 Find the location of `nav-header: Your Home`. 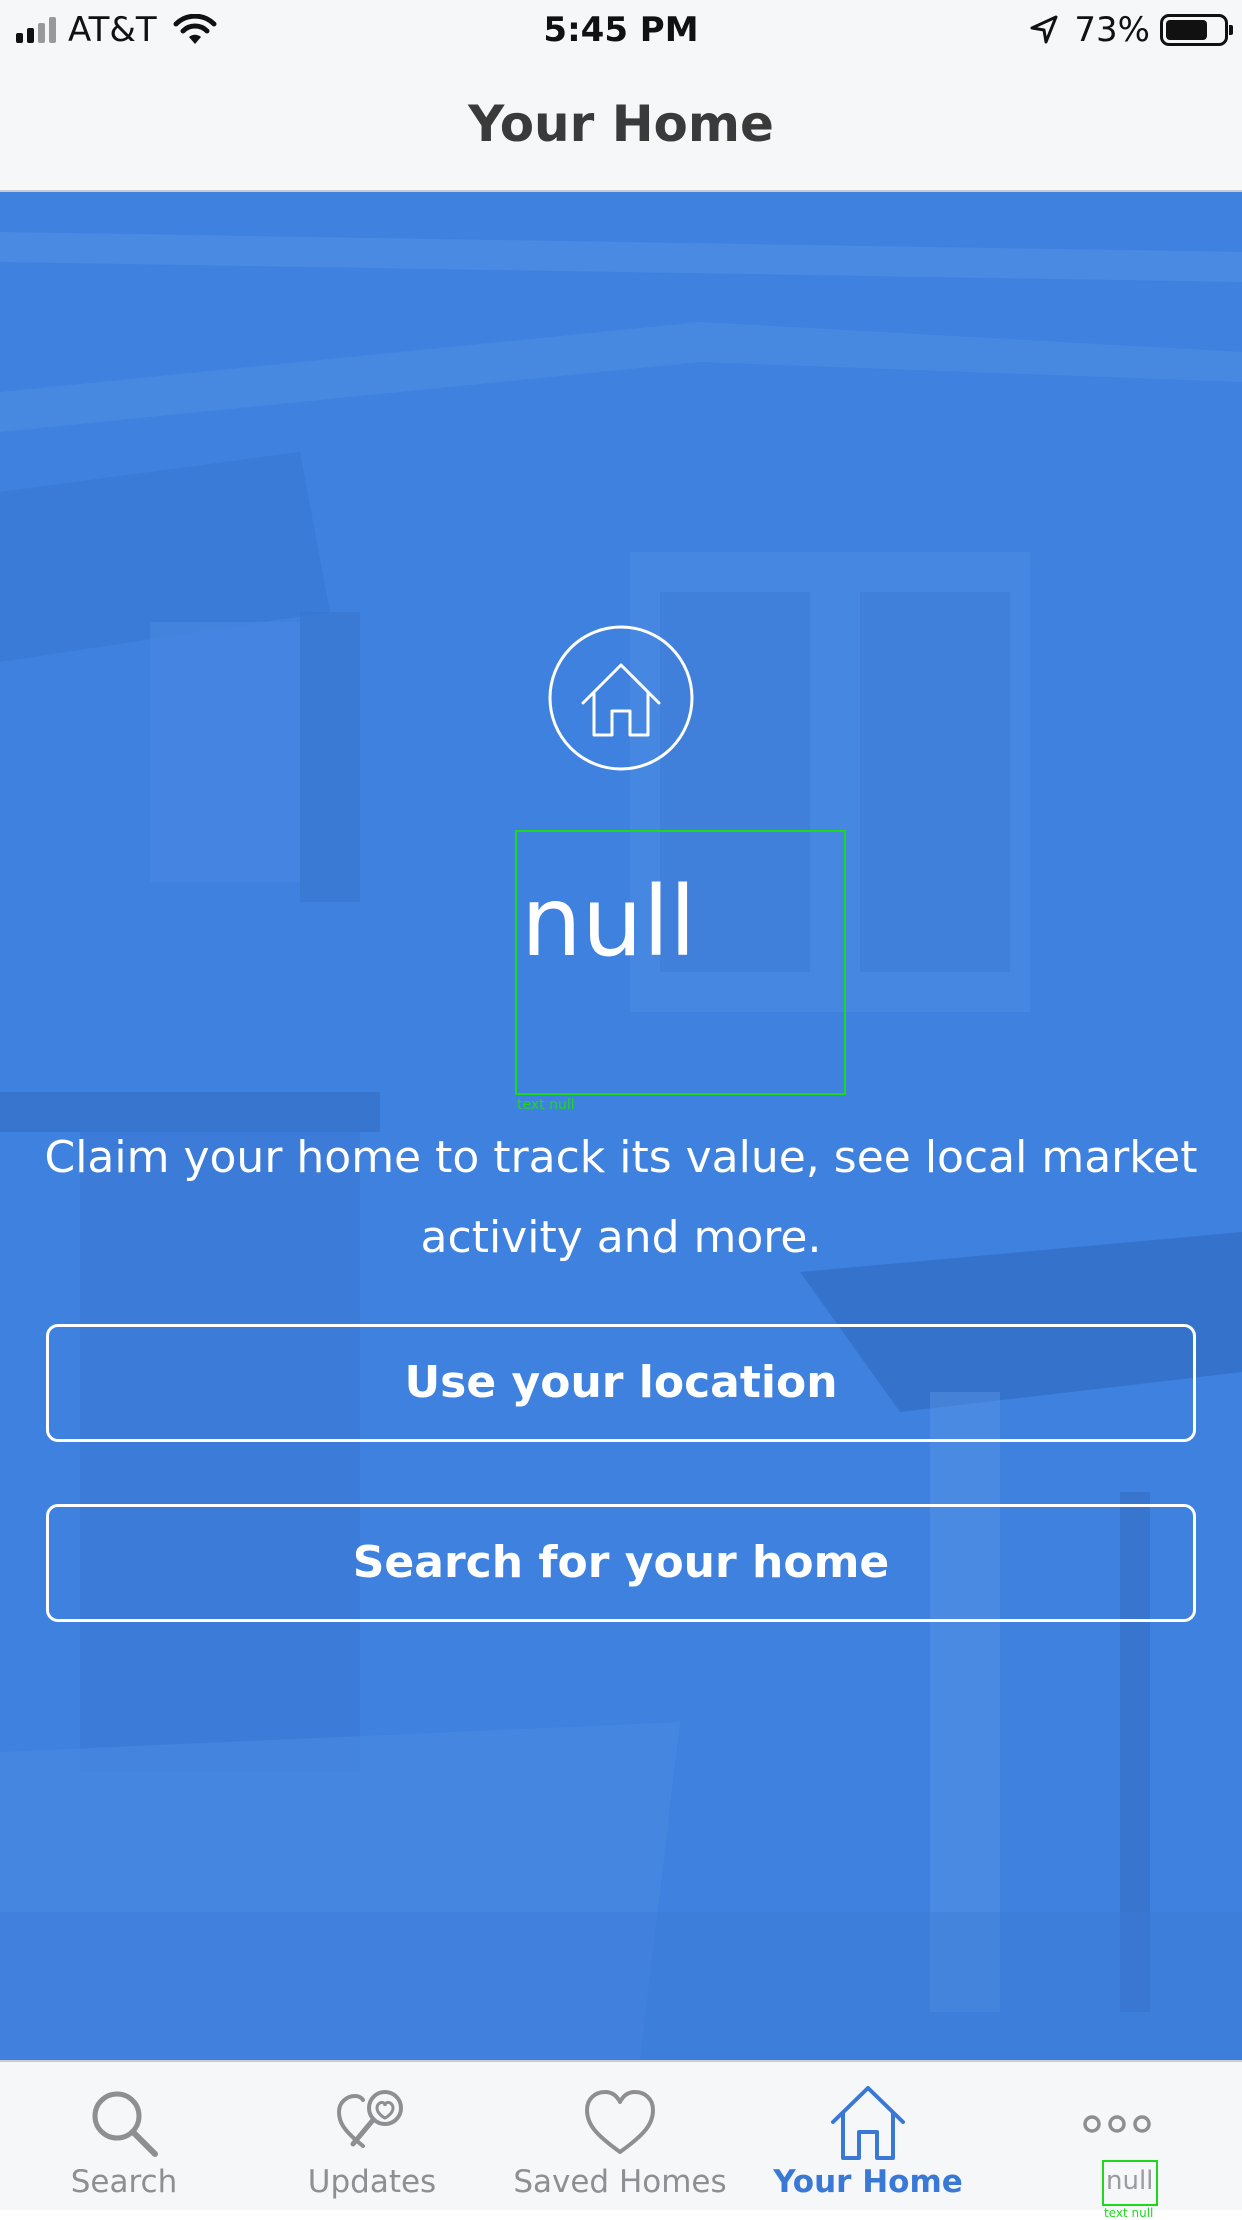

nav-header: Your Home is located at coordinates (621, 127).